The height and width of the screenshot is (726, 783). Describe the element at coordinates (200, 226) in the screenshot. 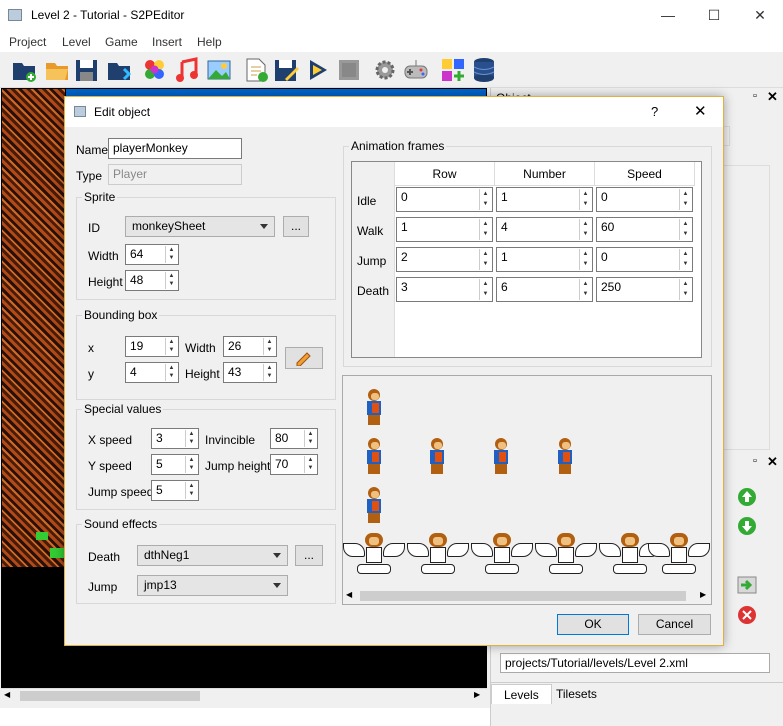

I see `sprite-id-select: monkeySheet` at that location.